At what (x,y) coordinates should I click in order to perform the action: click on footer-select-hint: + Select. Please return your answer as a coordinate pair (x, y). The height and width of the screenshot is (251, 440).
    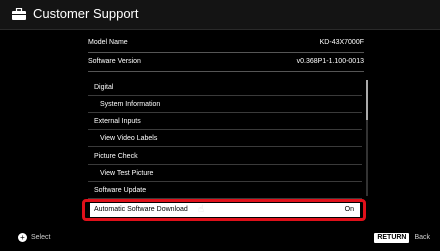
    Looking at the image, I should click on (34, 238).